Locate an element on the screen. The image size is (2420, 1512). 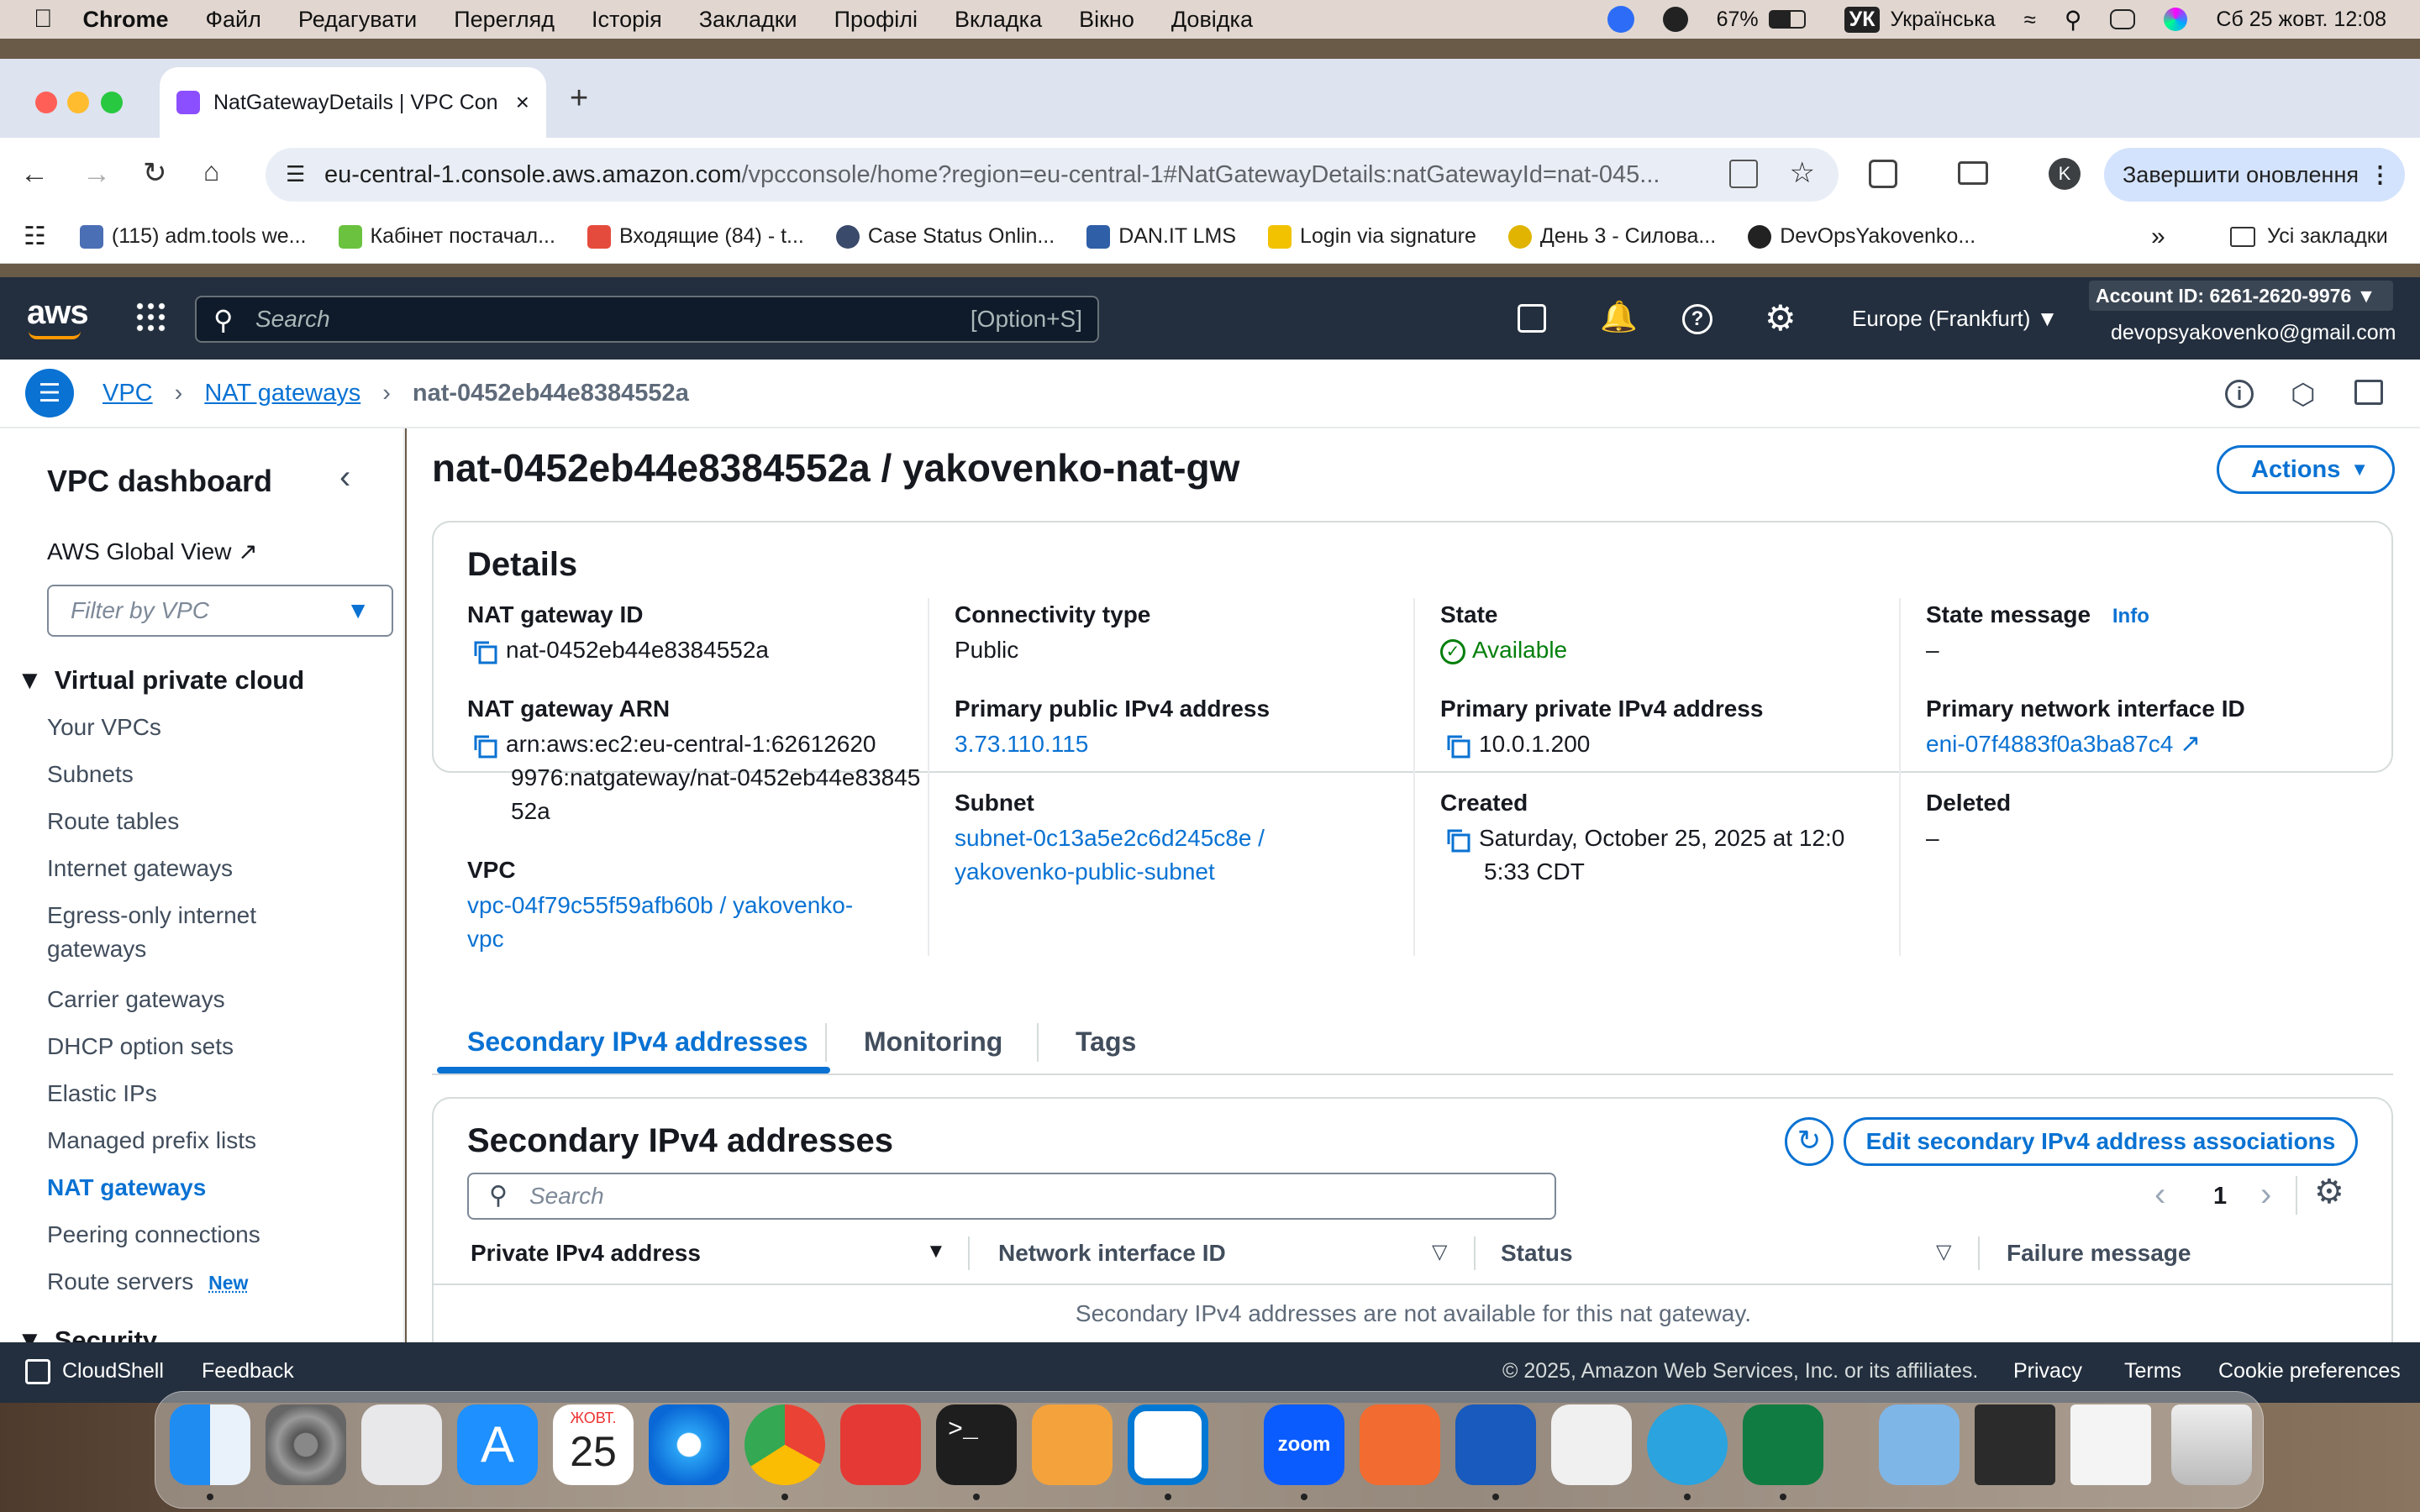
terms-link: Terms is located at coordinates (2152, 1371).